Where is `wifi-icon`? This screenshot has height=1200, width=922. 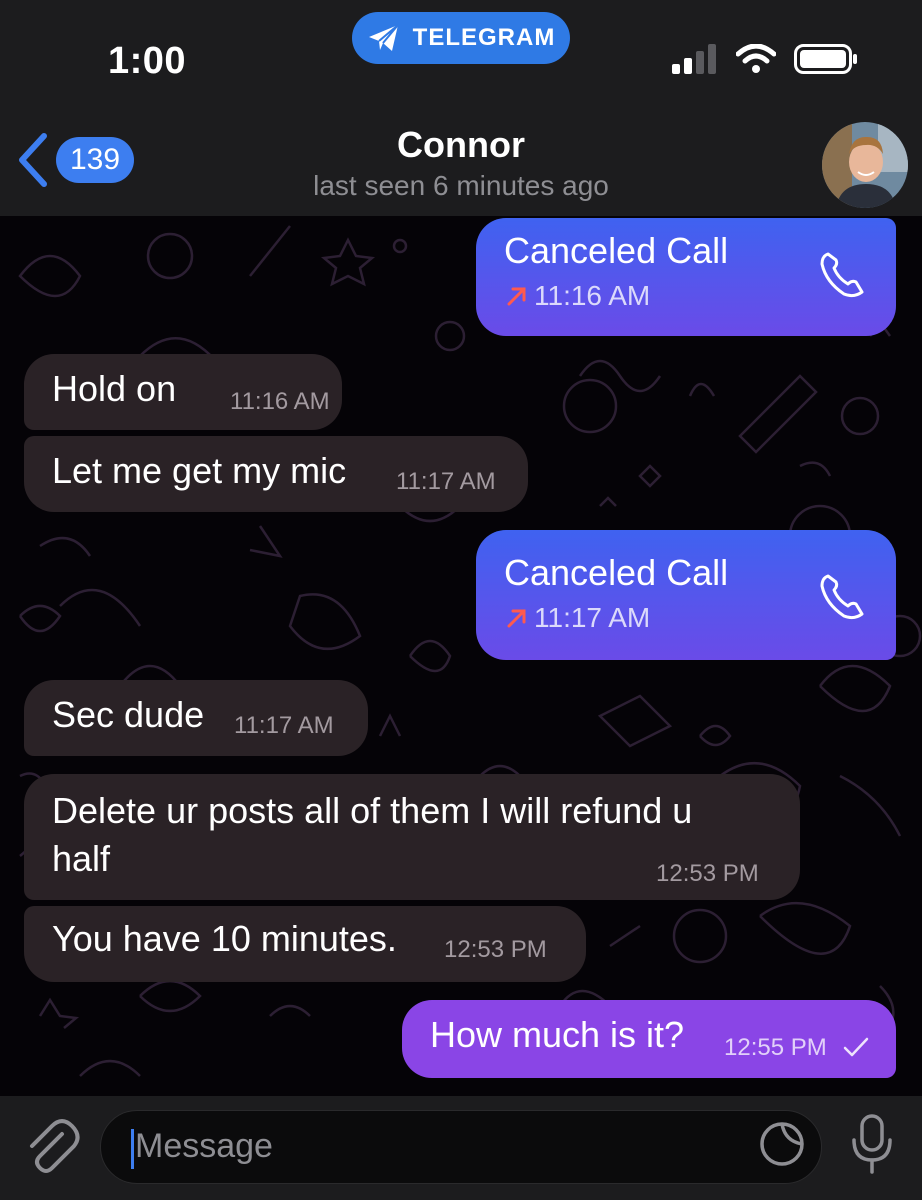
wifi-icon is located at coordinates (756, 58).